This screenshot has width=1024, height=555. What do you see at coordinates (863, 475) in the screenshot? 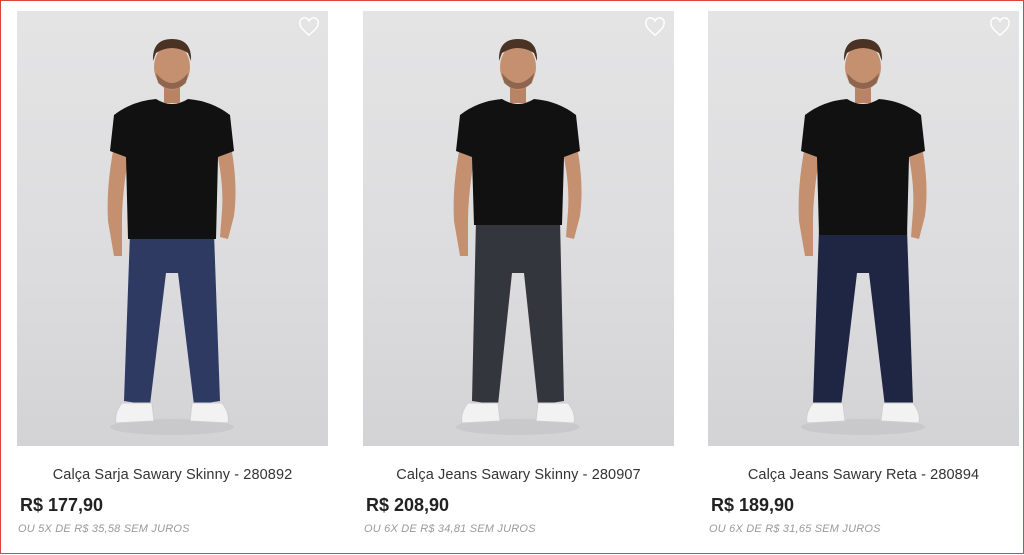
I see `product-name: Calça Jeans Sawary Reta - 280894` at bounding box center [863, 475].